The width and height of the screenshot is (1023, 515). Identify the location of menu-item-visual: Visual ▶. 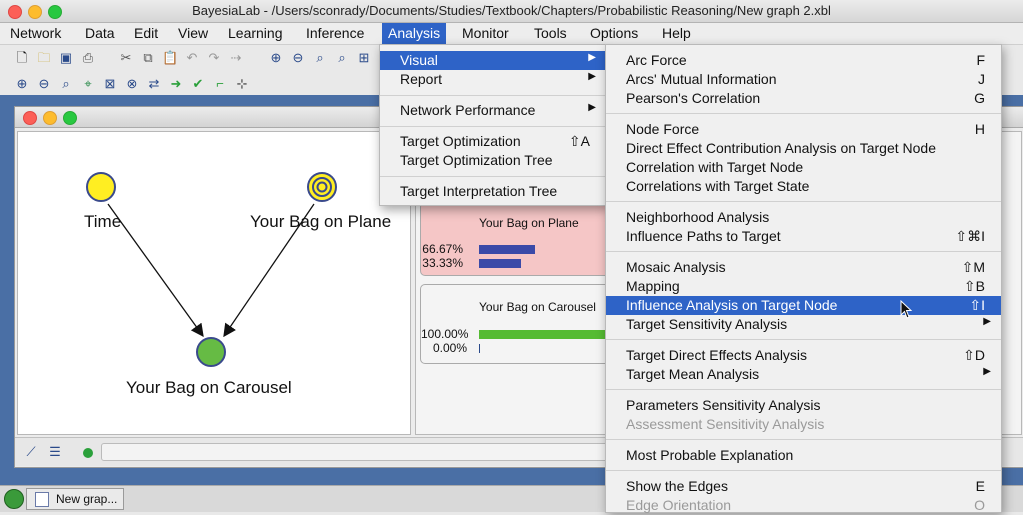
(493, 60).